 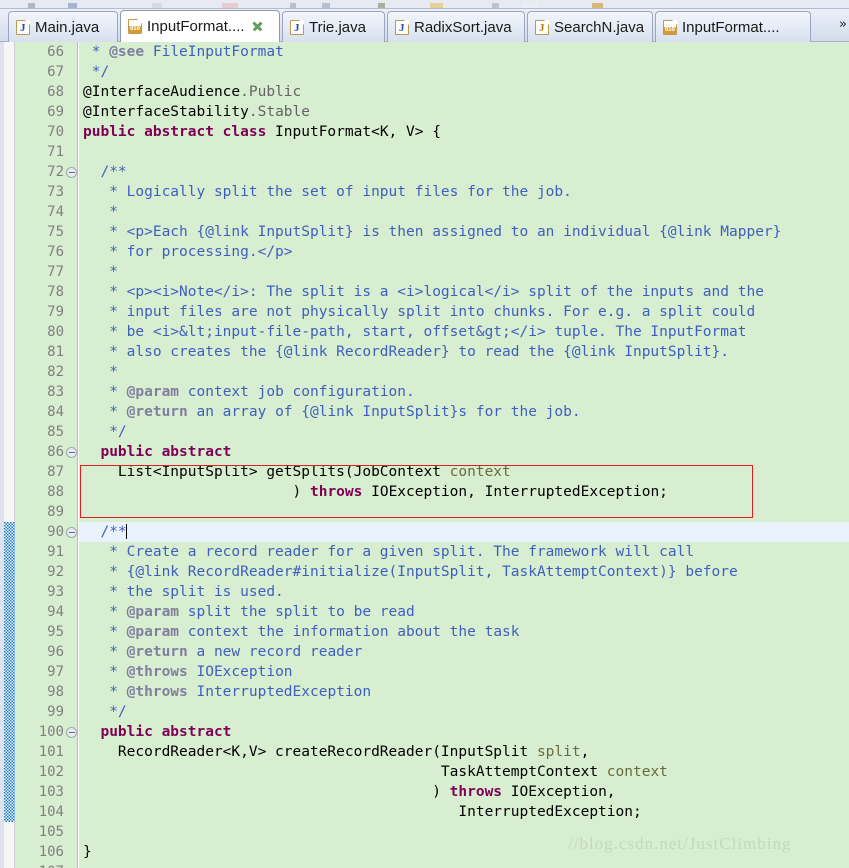 I want to click on code-line-98: * @throws InterruptedException, so click(x=464, y=692).